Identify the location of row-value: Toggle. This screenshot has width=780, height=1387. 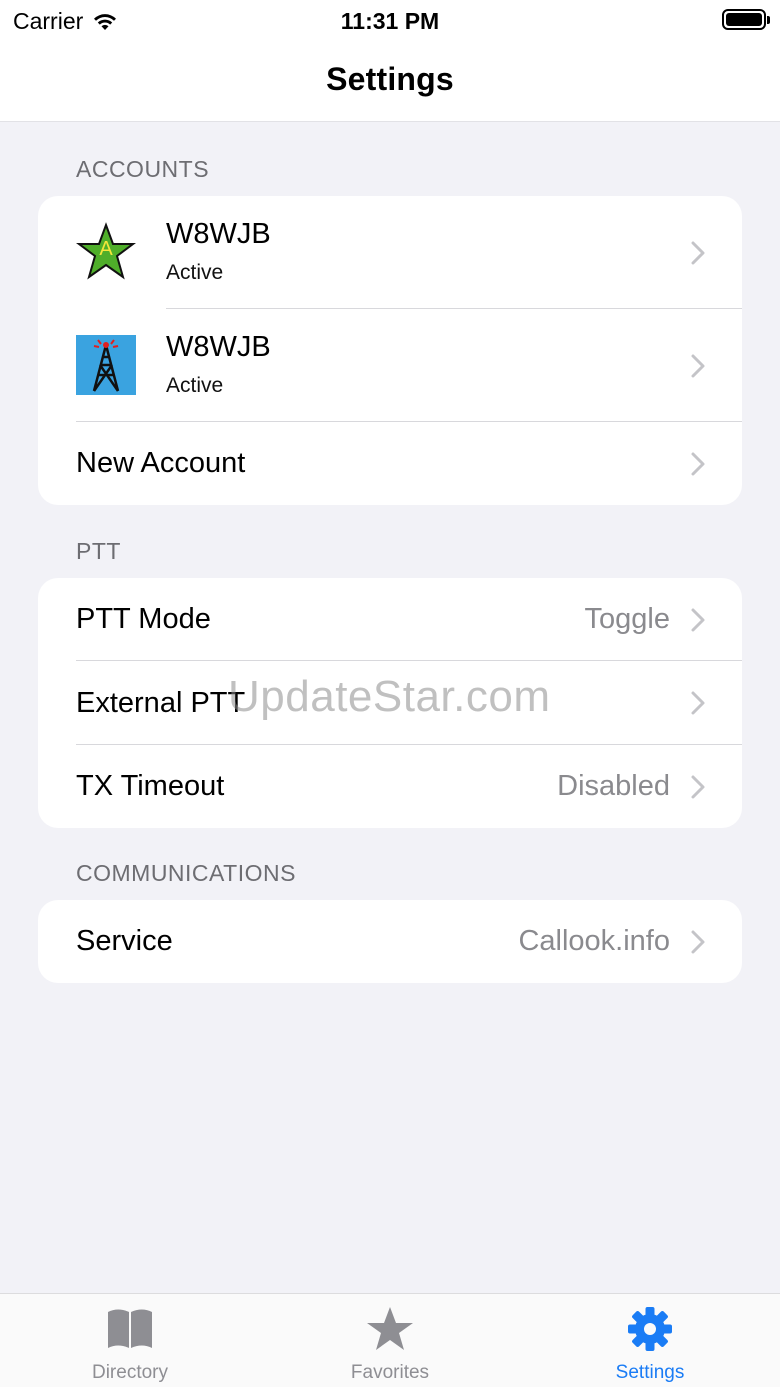
(627, 619).